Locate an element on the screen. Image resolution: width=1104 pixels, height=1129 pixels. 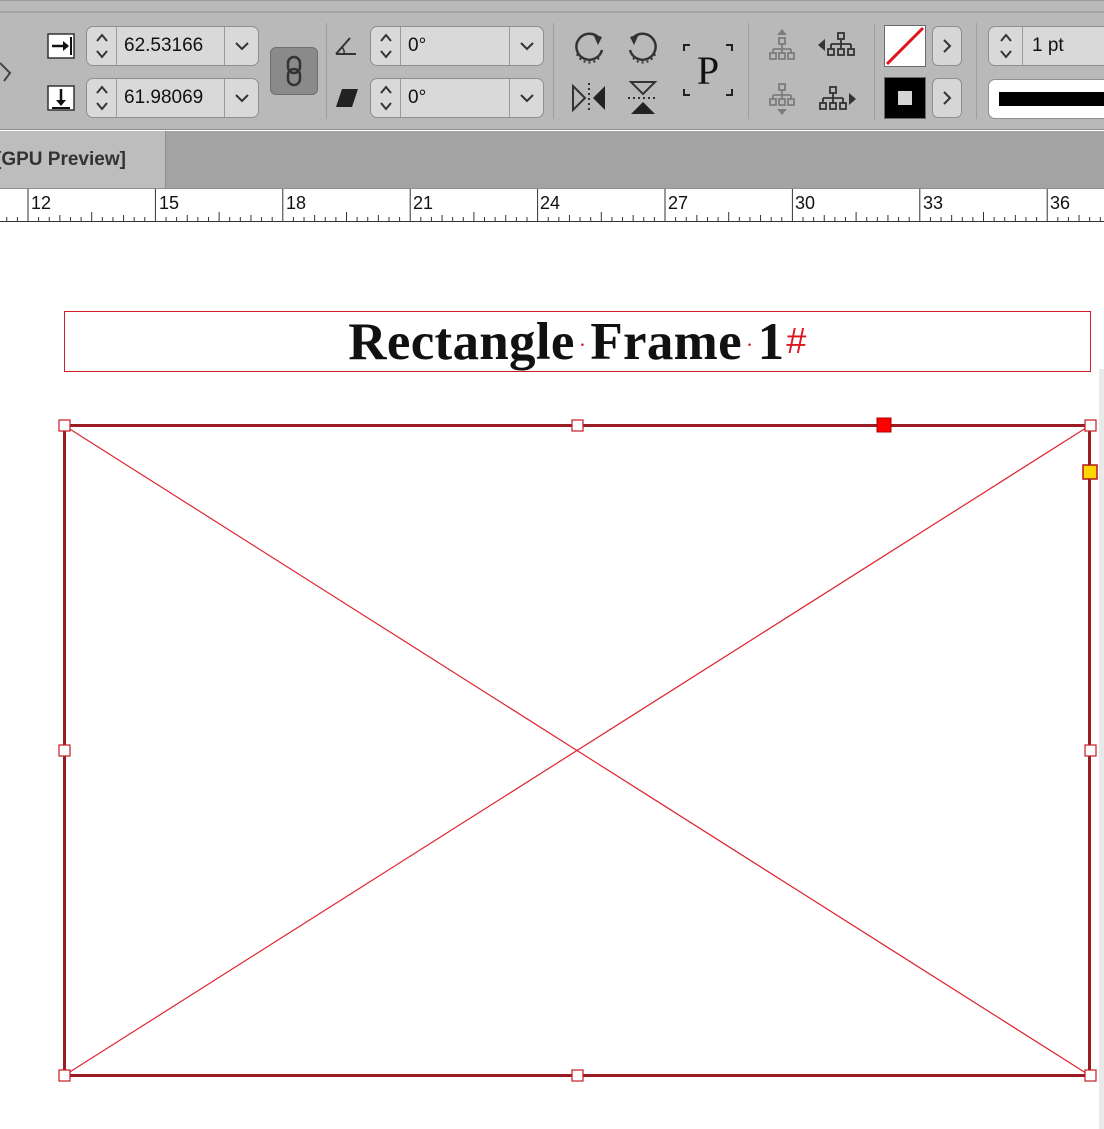
document-tab-bar: [GPU Preview] is located at coordinates (552, 159).